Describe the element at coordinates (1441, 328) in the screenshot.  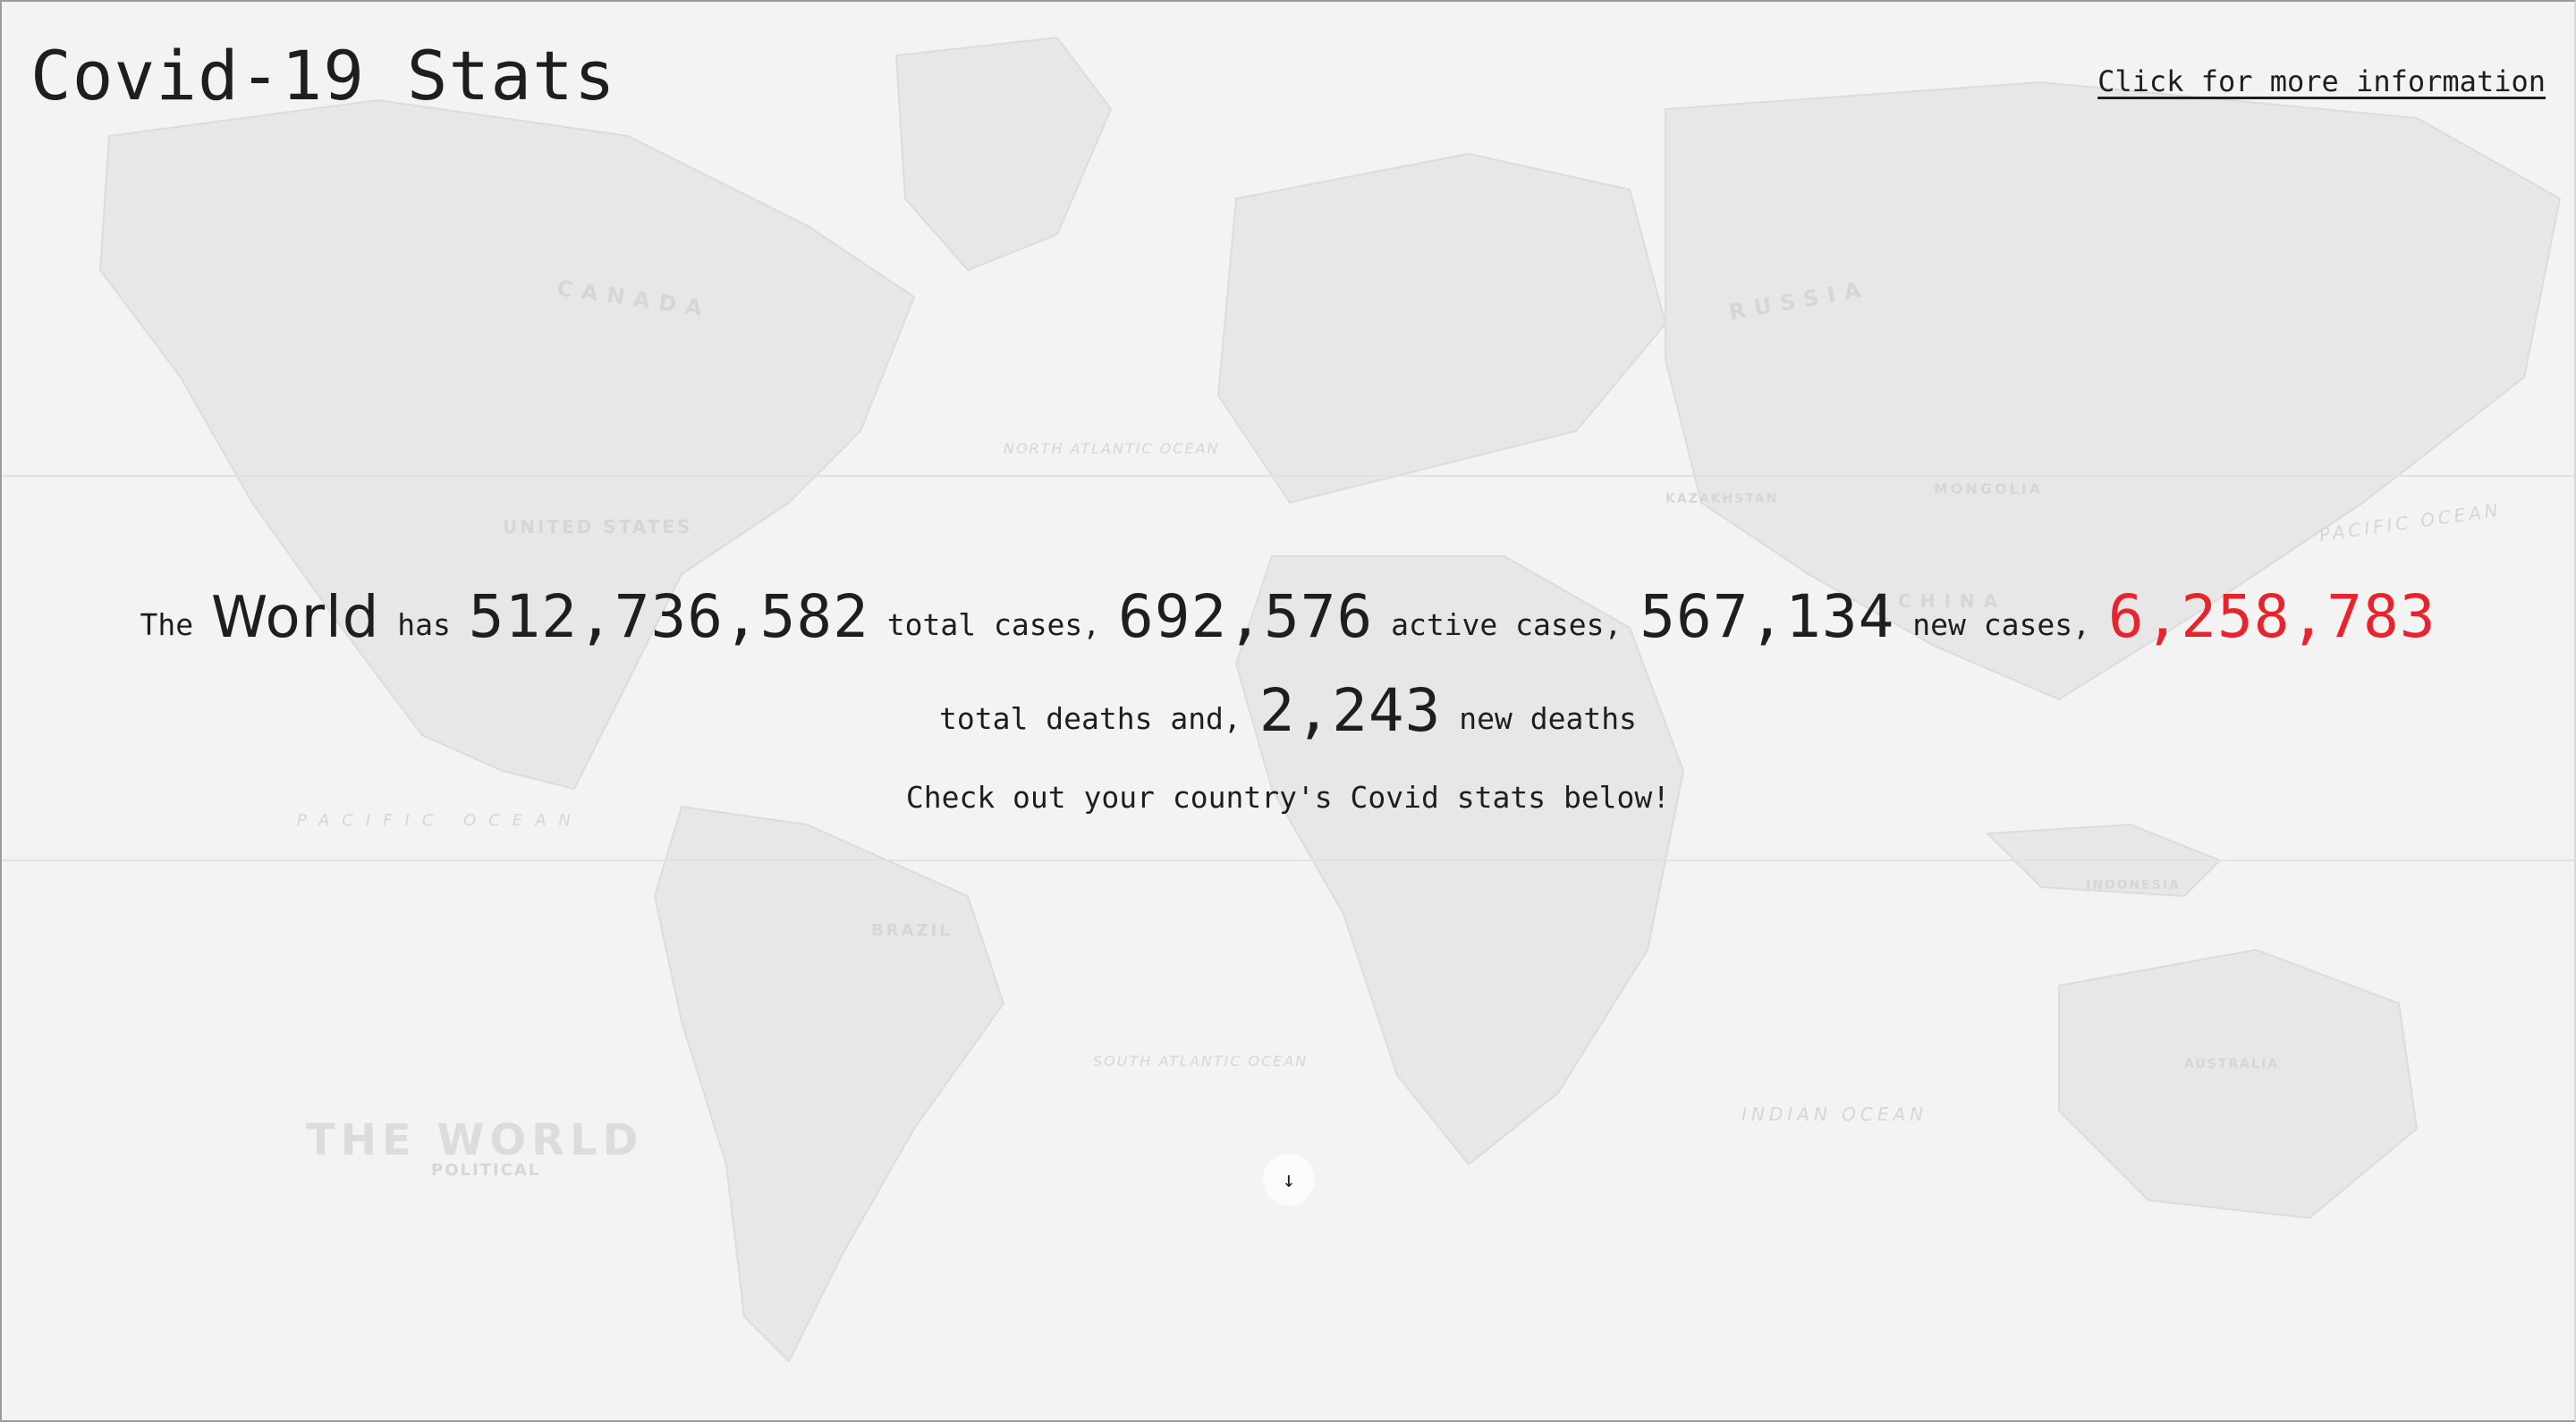
I see `europe-shape` at that location.